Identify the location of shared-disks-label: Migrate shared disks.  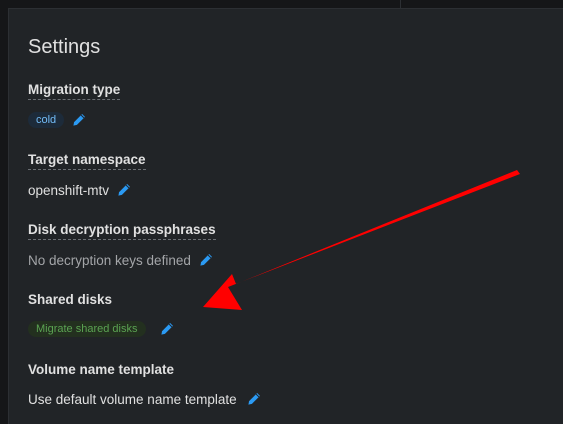
(87, 329).